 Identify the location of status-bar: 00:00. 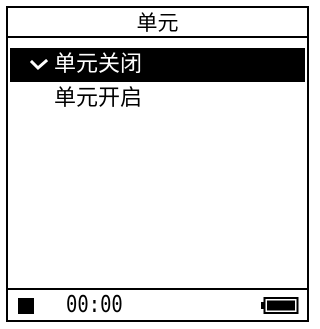
(157, 304).